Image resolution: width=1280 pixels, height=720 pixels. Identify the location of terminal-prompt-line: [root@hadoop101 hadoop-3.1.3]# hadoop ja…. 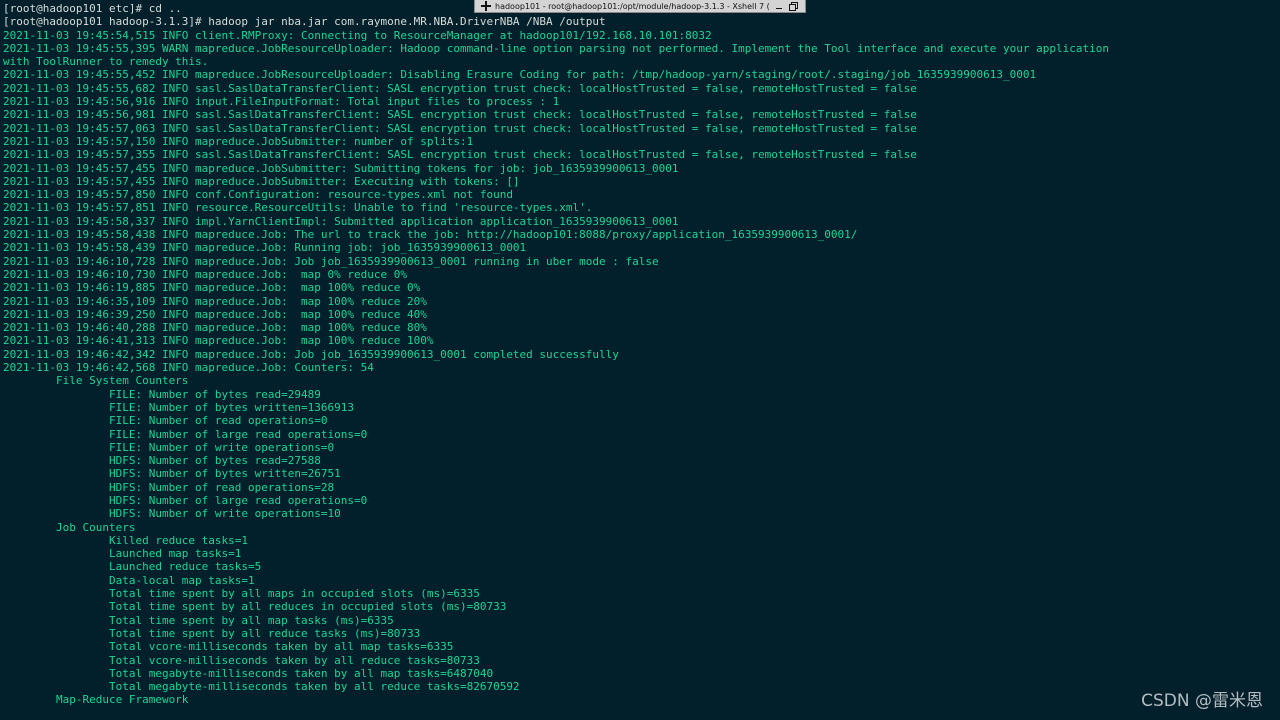
(304, 22).